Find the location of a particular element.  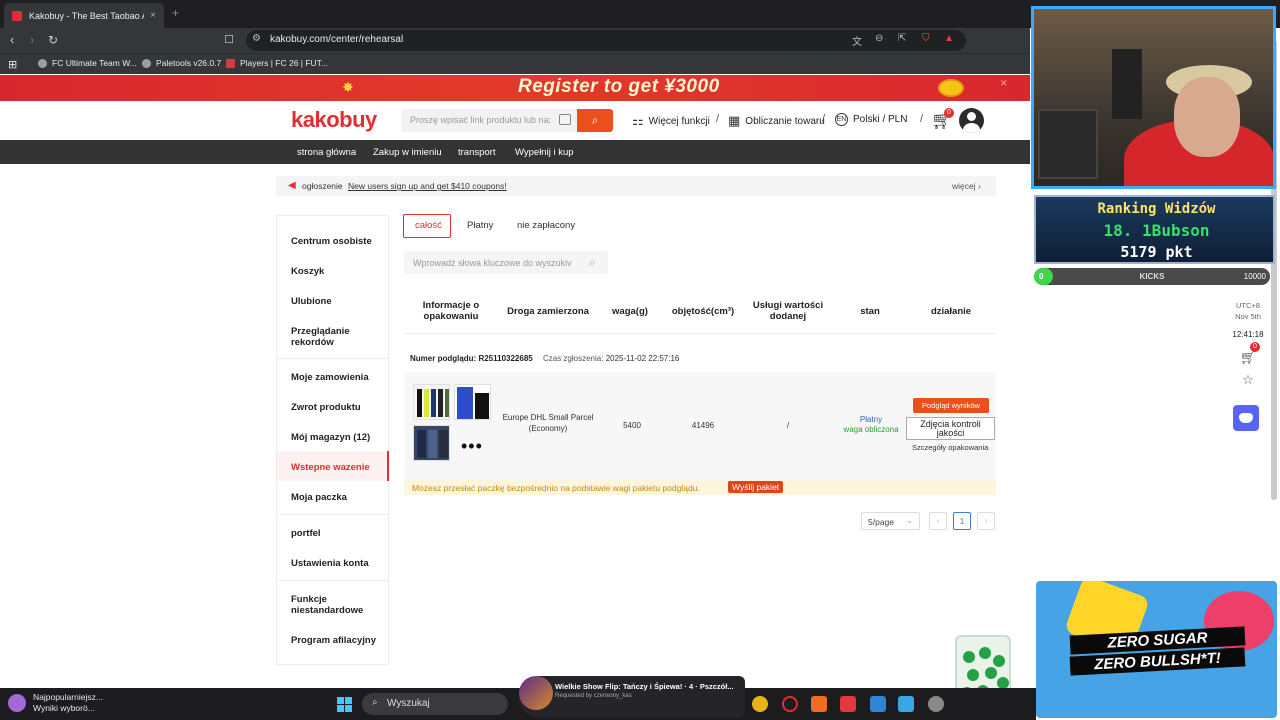

nav-fill-buy: Wypełnij i kup is located at coordinates (544, 152).